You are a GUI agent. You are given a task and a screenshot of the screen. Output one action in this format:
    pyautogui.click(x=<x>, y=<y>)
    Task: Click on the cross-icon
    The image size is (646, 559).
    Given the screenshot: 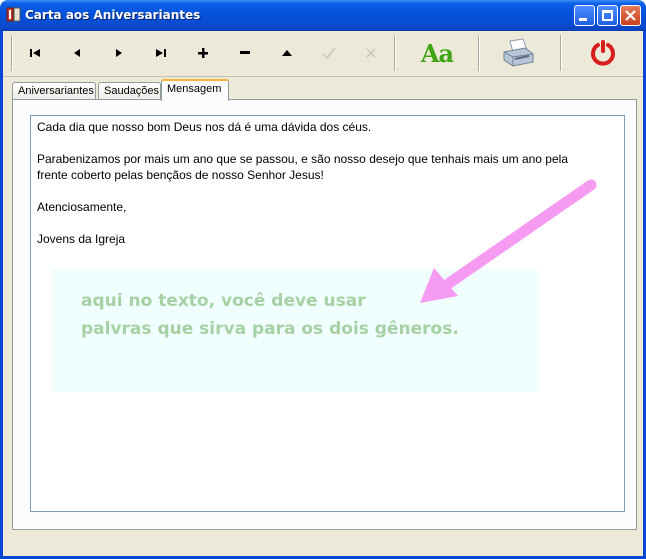 What is the action you would take?
    pyautogui.click(x=371, y=53)
    